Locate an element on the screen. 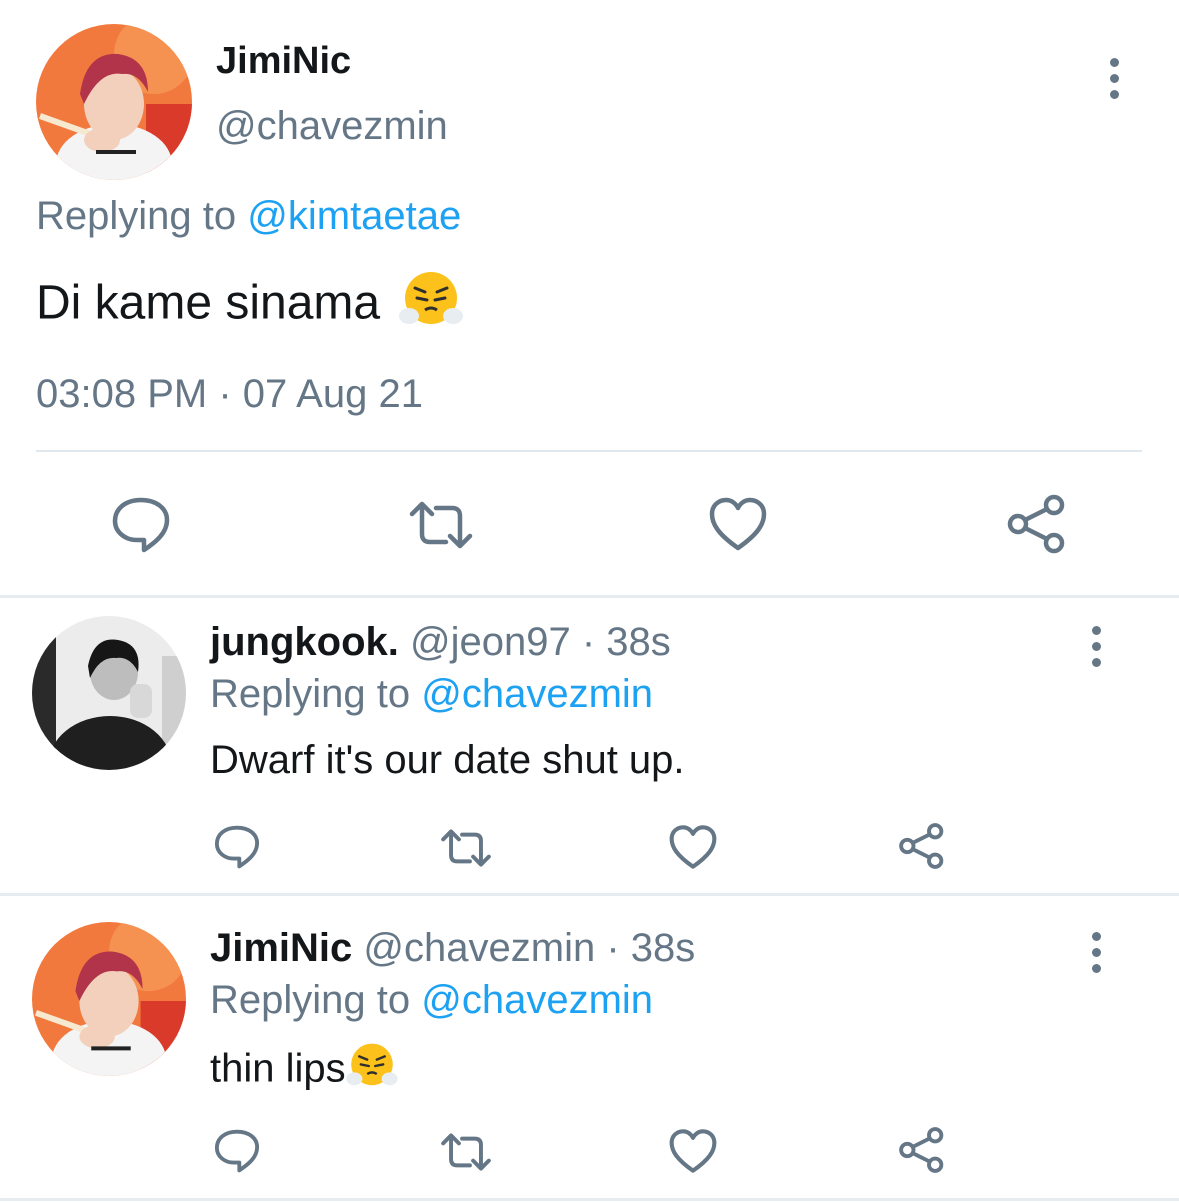  reply-header: JimiNic @chavezmin · 38s is located at coordinates (452, 948).